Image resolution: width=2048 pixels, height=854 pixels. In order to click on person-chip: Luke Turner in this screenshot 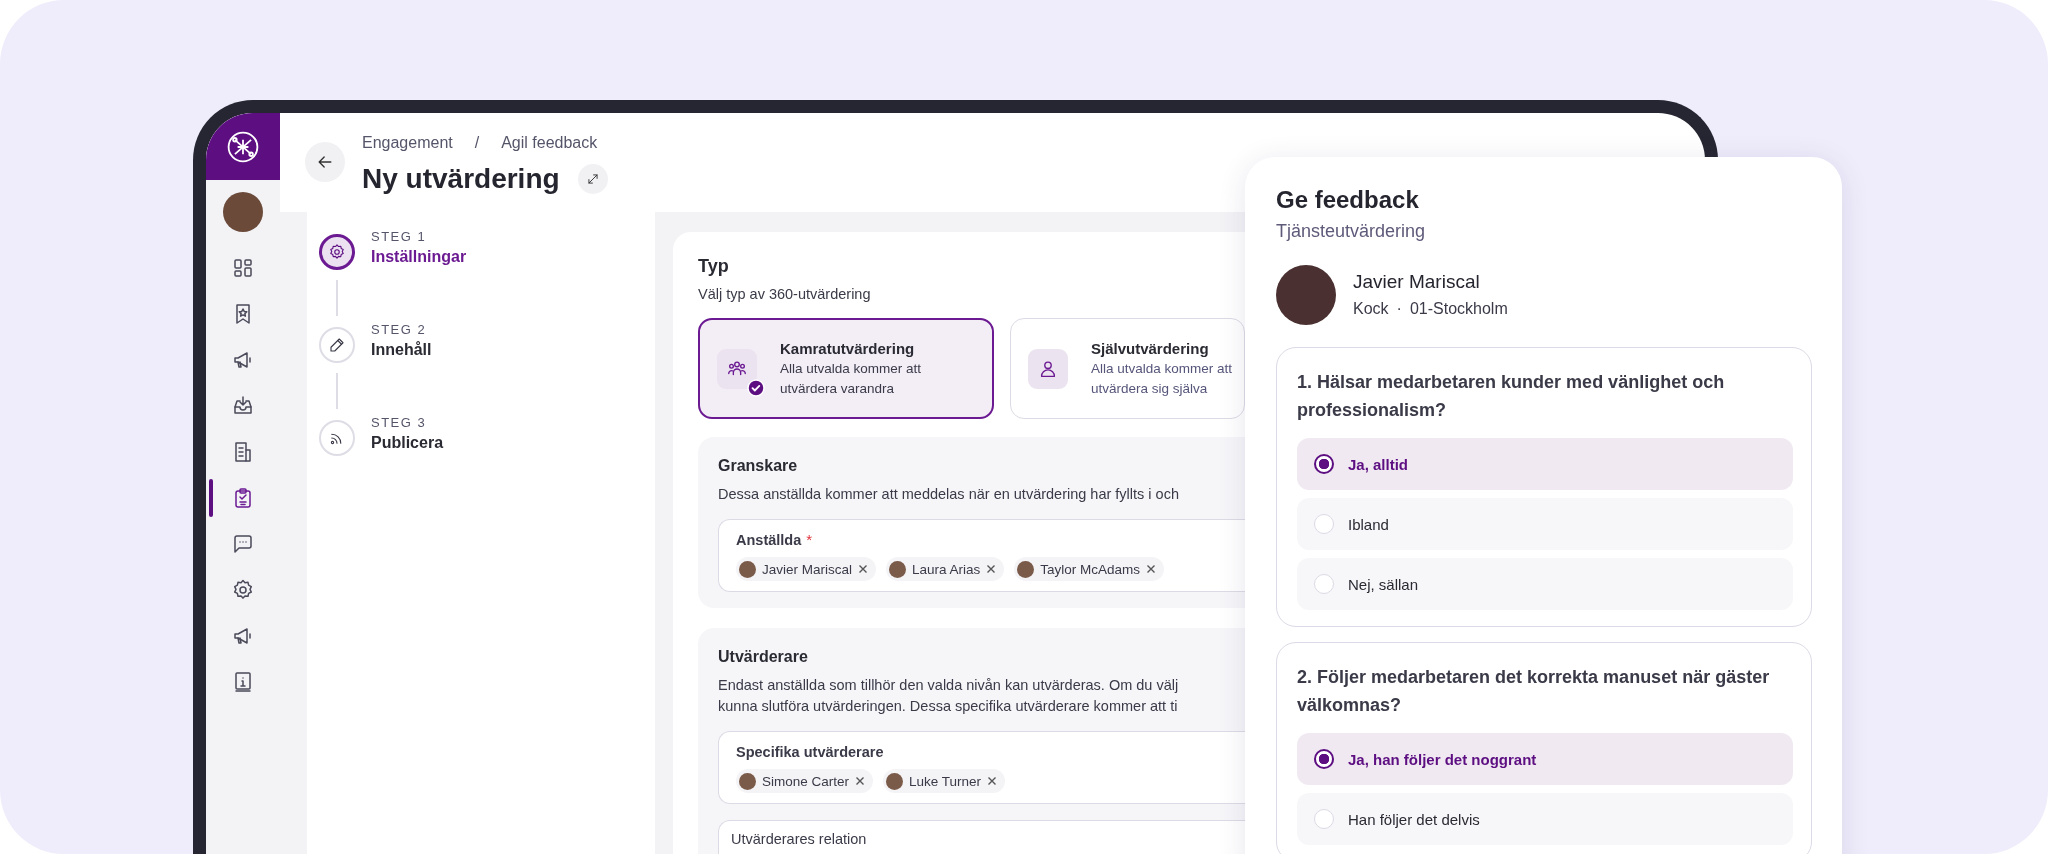, I will do `click(944, 781)`.